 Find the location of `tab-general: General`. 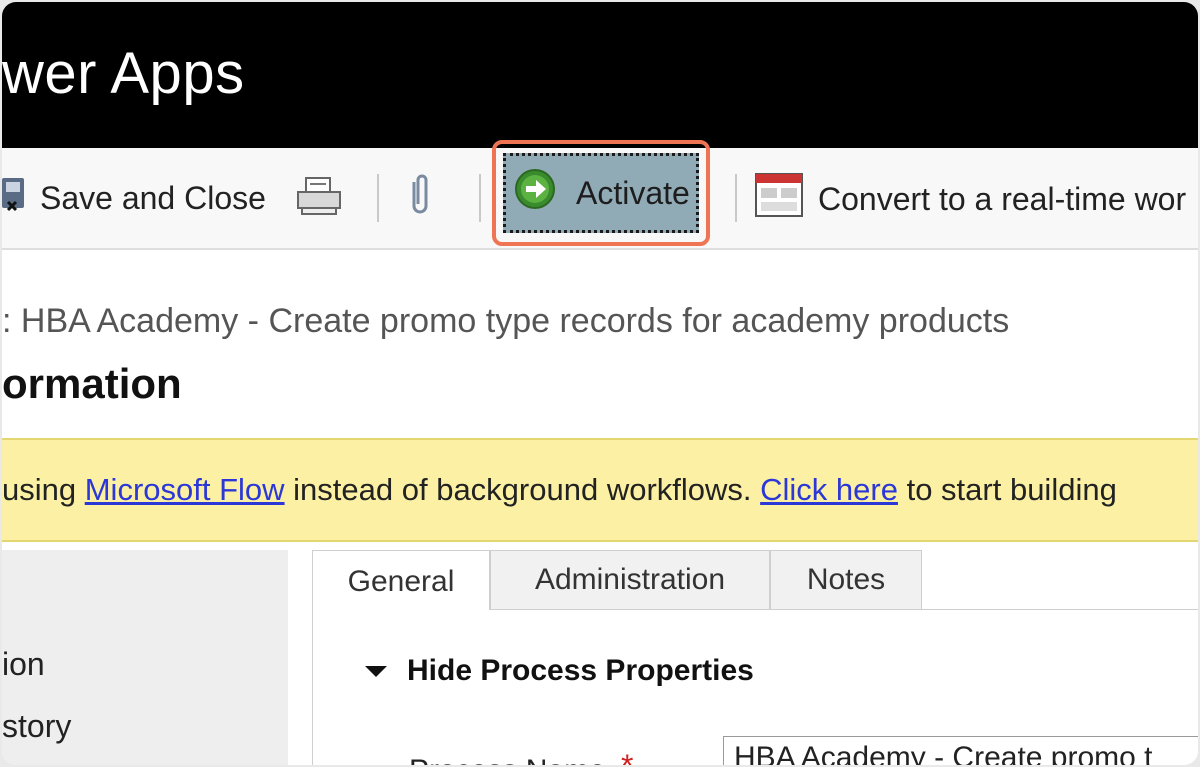

tab-general: General is located at coordinates (401, 581).